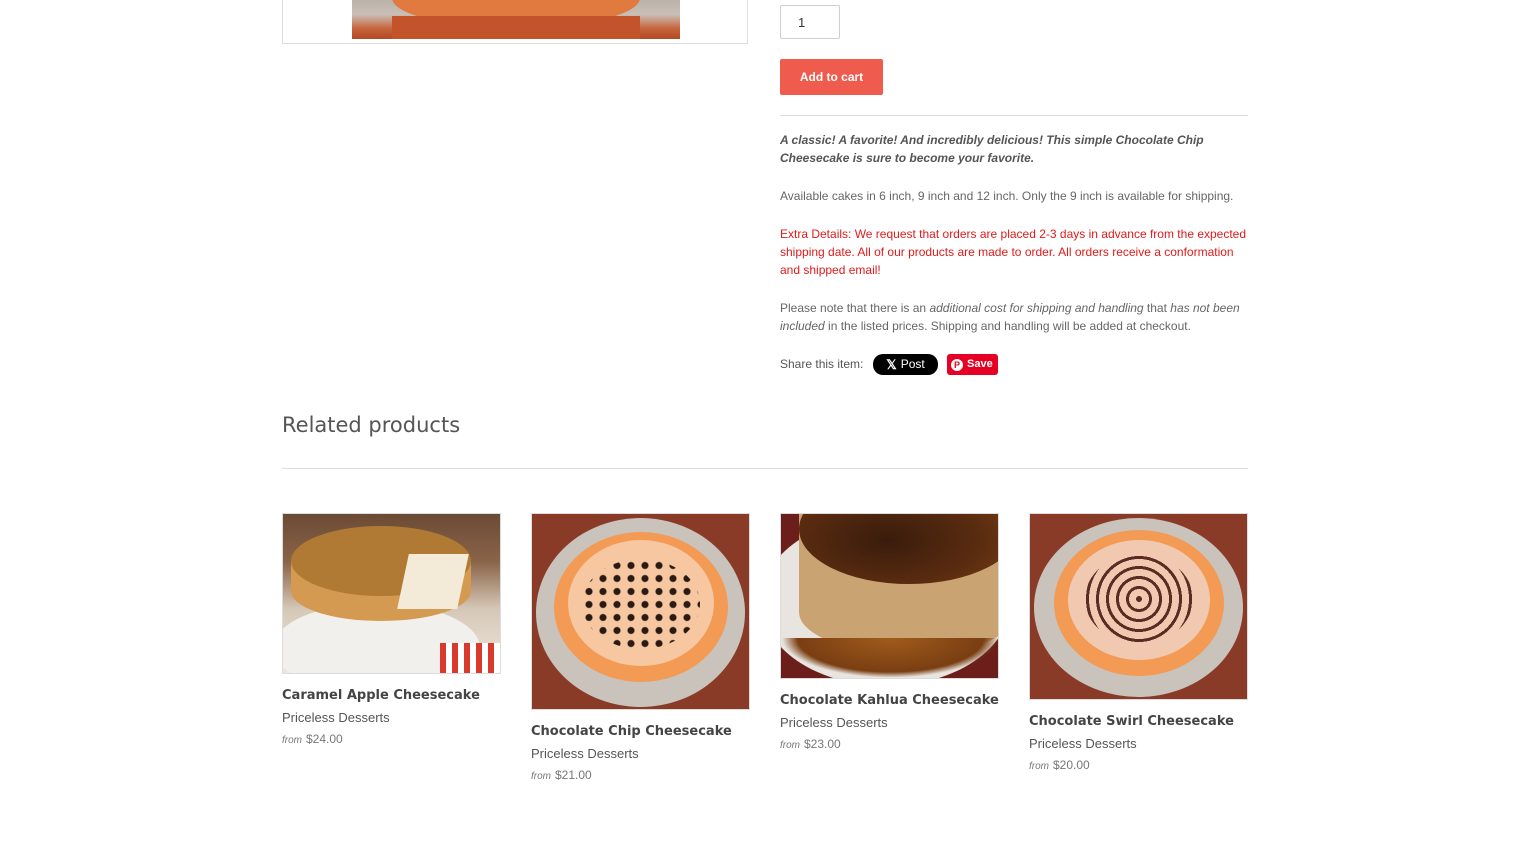 This screenshot has height=841, width=1530. Describe the element at coordinates (640, 776) in the screenshot. I see `product-price: from $21.00` at that location.